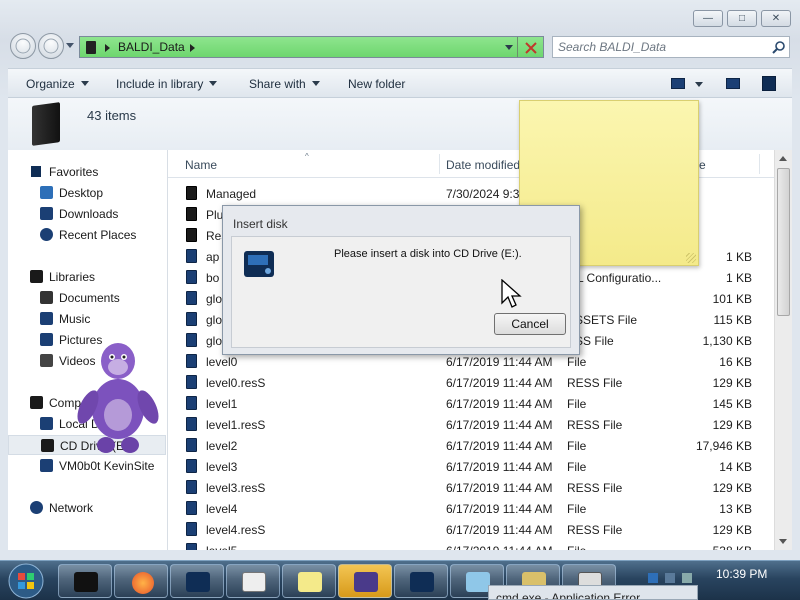 The width and height of the screenshot is (800, 600). Describe the element at coordinates (72, 277) in the screenshot. I see `nav-libraries-label: Libraries` at that location.